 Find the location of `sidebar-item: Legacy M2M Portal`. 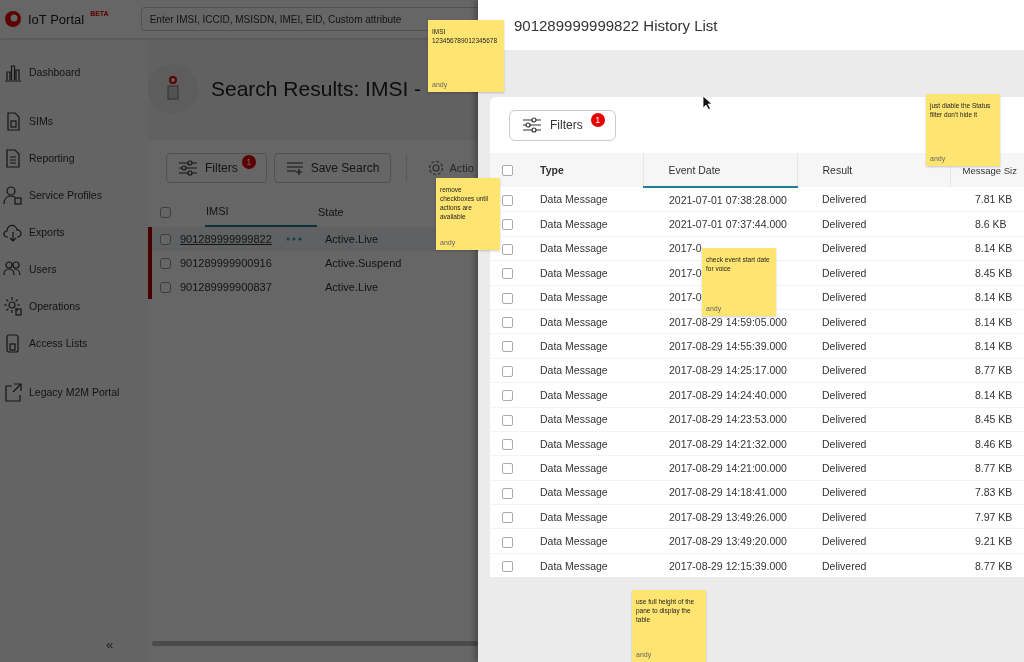

sidebar-item: Legacy M2M Portal is located at coordinates (74, 391).